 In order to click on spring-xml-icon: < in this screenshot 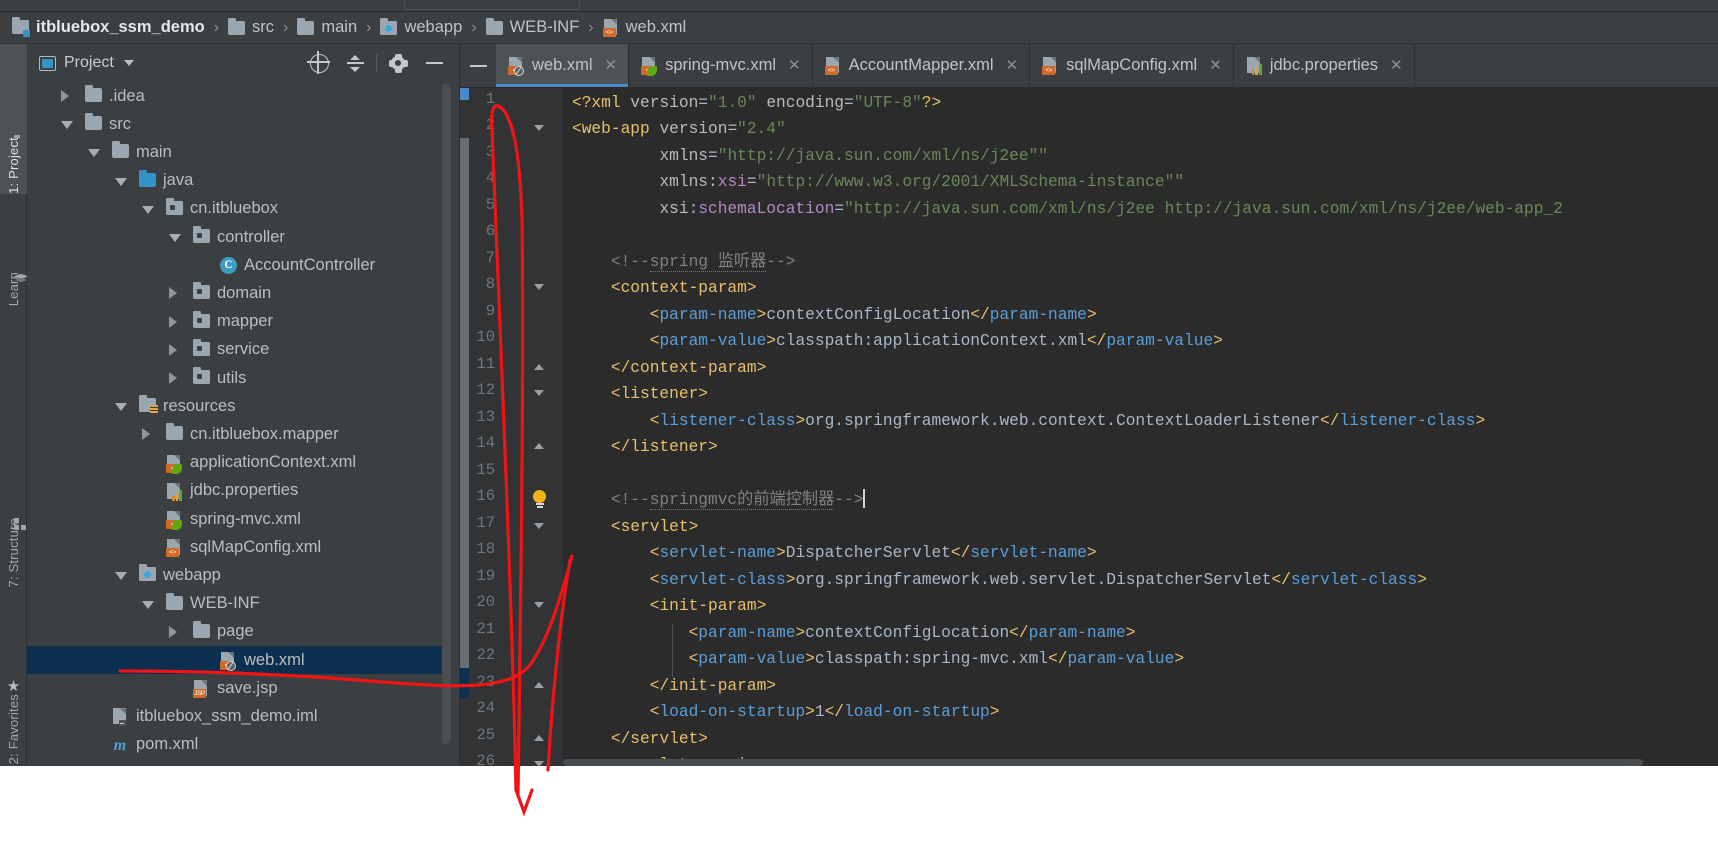, I will do `click(174, 520)`.